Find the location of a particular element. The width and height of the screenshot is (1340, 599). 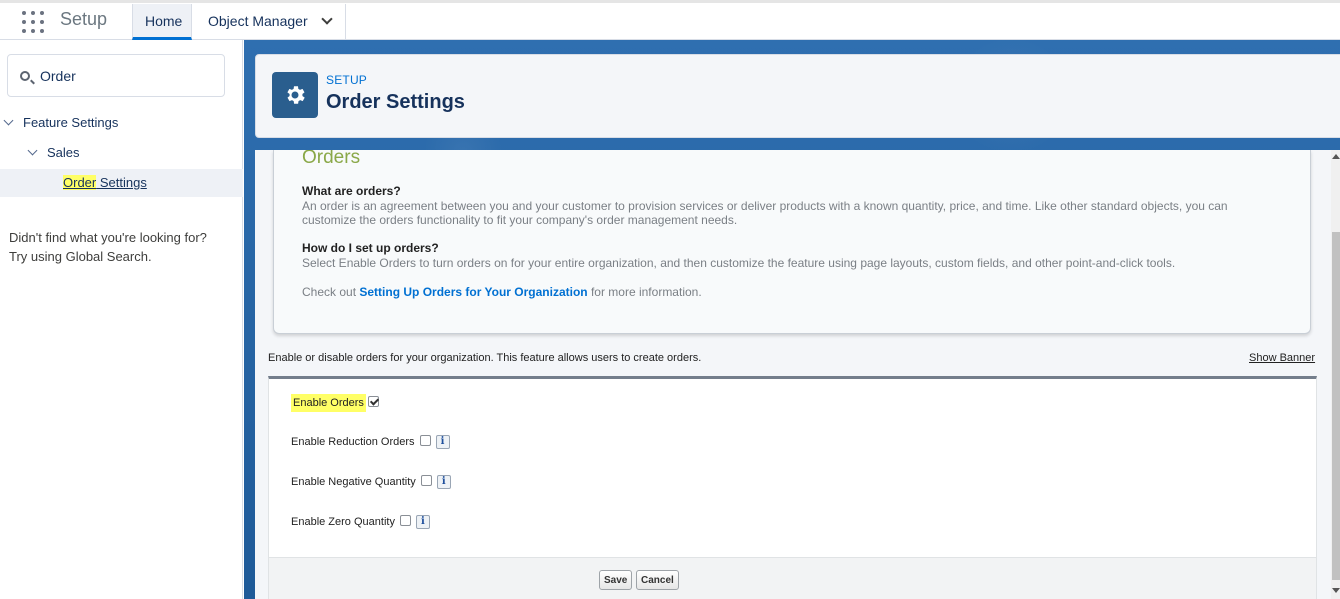

cancel-button: Cancel is located at coordinates (657, 580).